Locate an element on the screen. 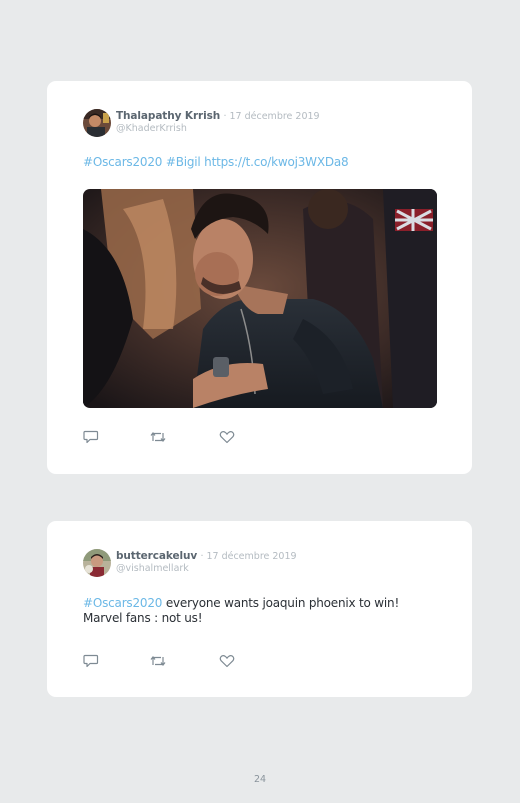  tweet-text-segment: everyone wants joaquin phoenix to win! is located at coordinates (281, 603).